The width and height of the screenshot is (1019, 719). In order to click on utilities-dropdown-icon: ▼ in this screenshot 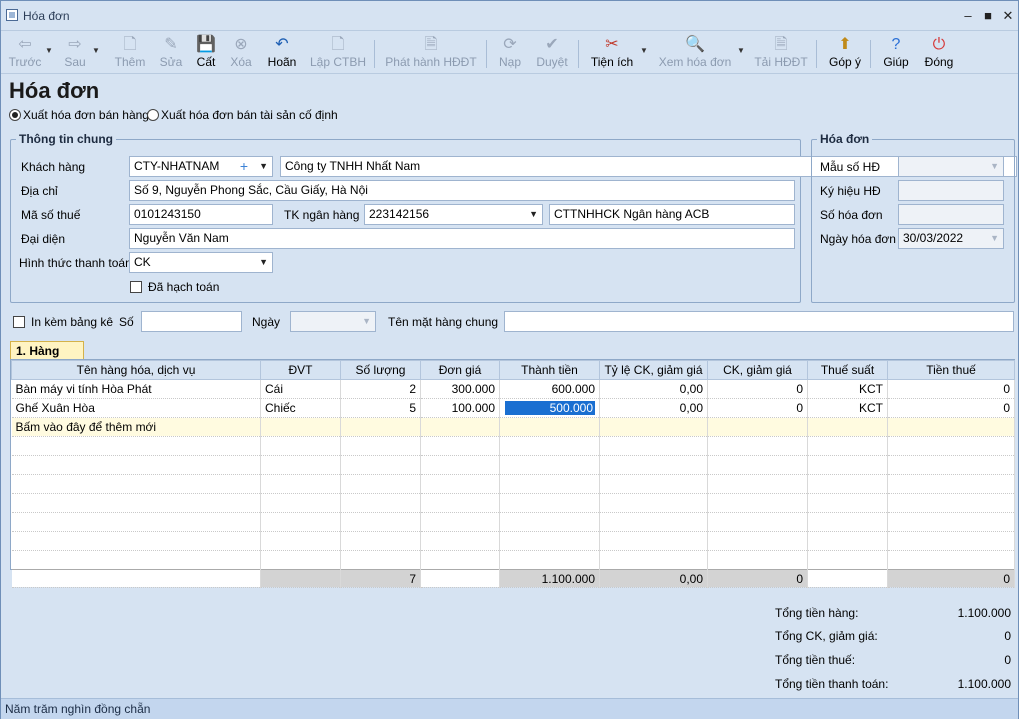, I will do `click(644, 50)`.